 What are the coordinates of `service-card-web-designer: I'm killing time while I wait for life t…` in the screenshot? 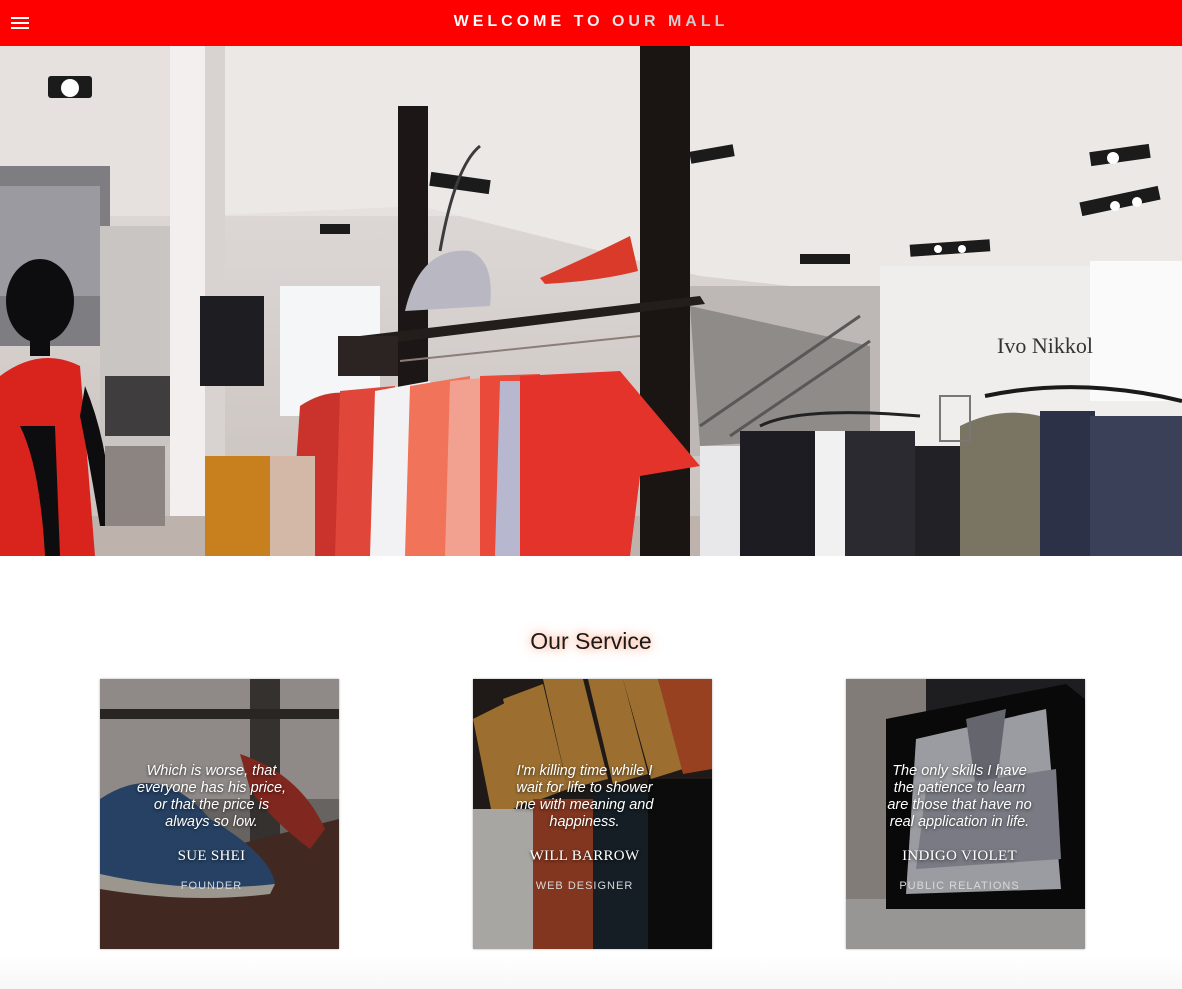 It's located at (592, 814).